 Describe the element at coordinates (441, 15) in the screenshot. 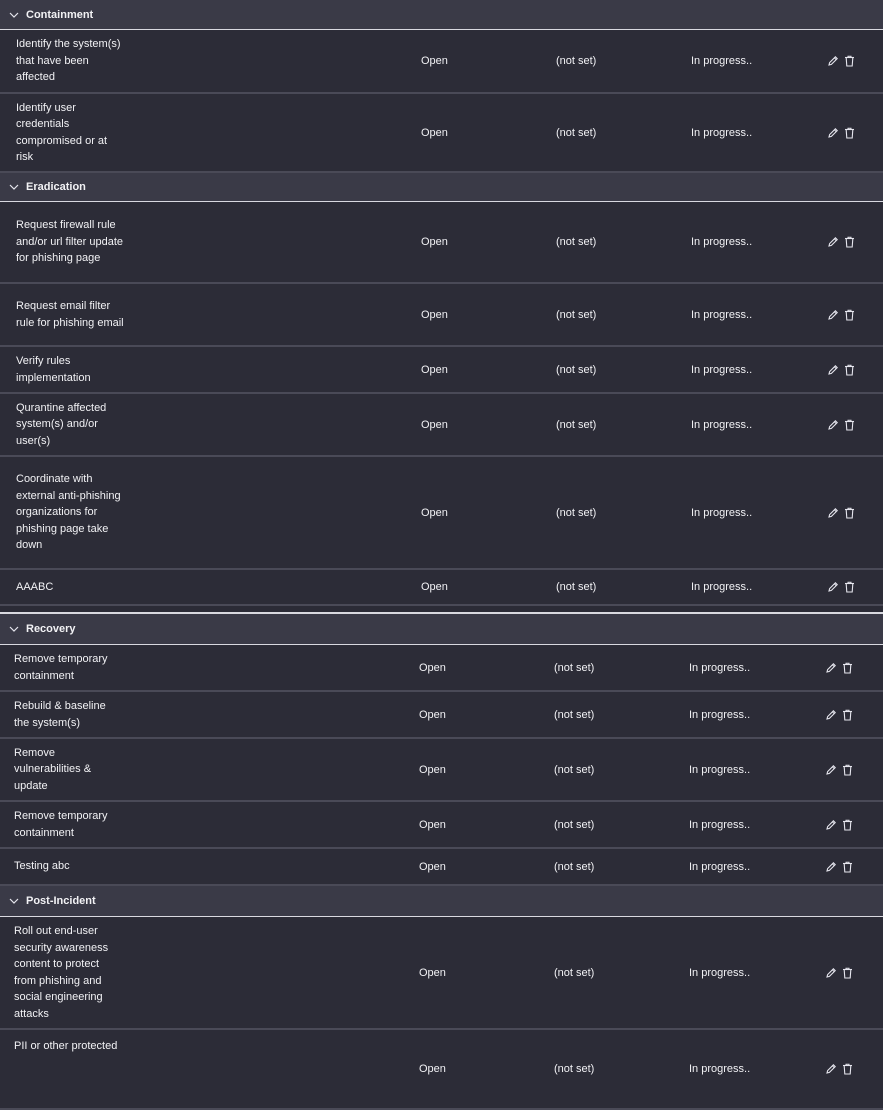

I see `section-header: Containment` at that location.